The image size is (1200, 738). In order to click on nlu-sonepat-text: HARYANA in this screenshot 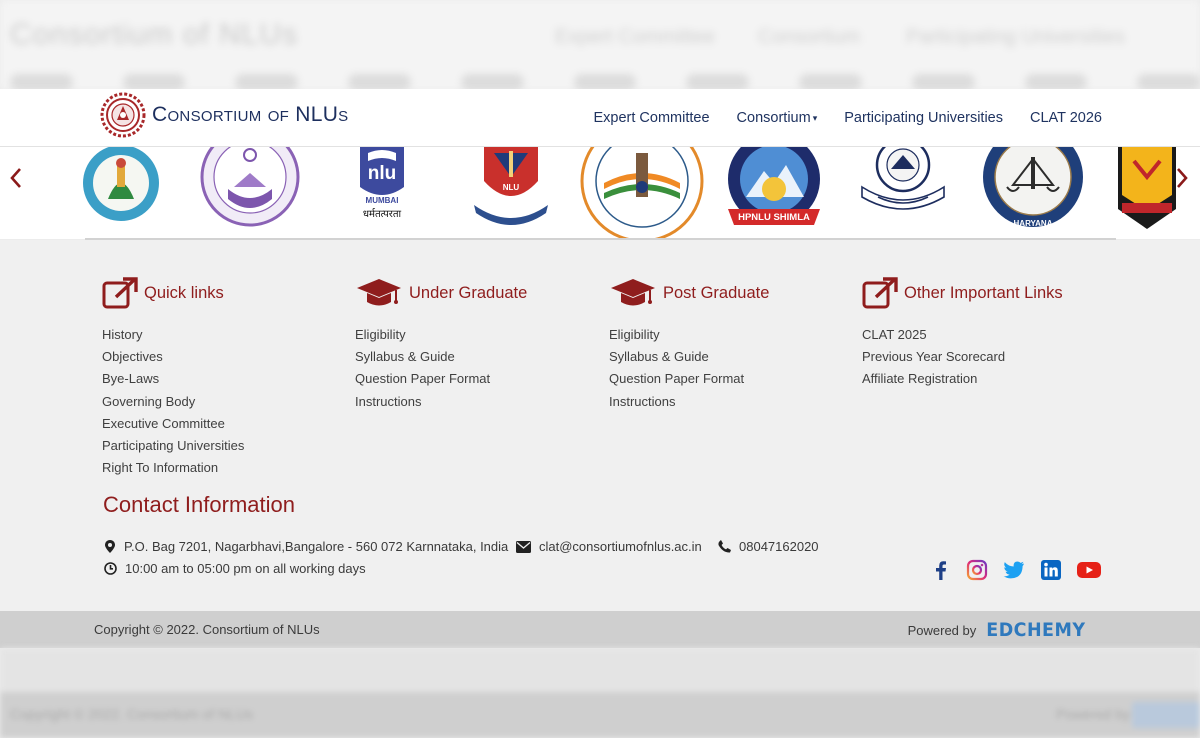, I will do `click(1033, 223)`.